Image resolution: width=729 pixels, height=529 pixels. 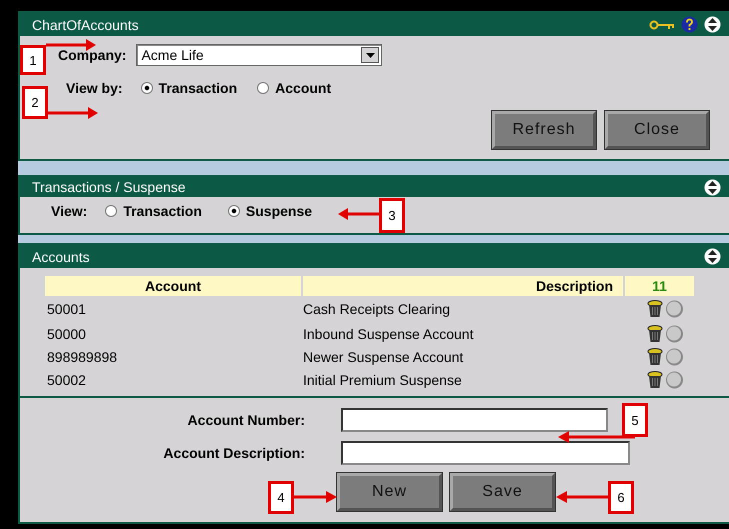 What do you see at coordinates (659, 286) in the screenshot?
I see `record-count: 11` at bounding box center [659, 286].